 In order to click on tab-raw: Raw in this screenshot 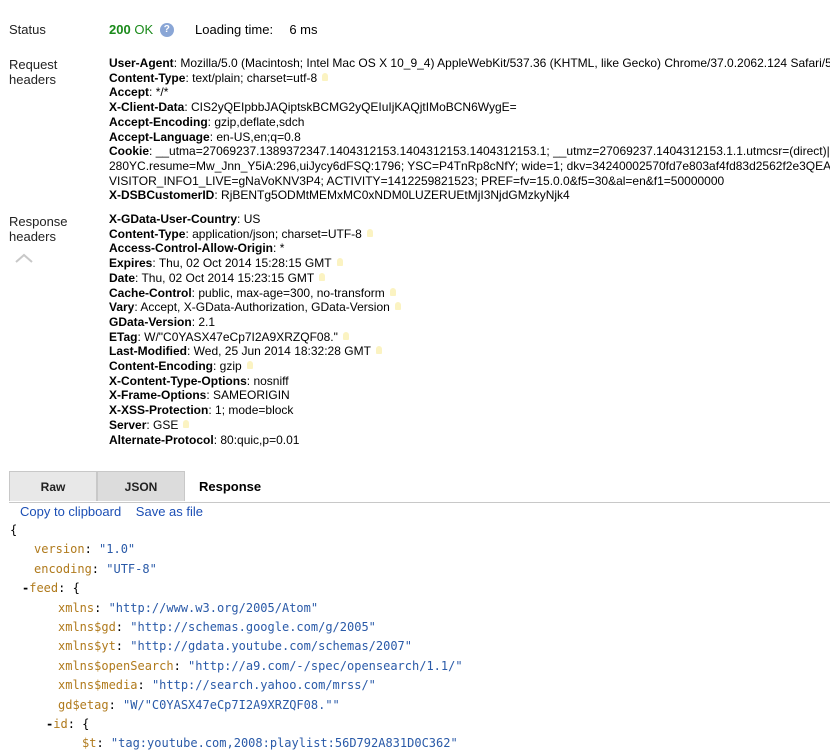, I will do `click(53, 486)`.